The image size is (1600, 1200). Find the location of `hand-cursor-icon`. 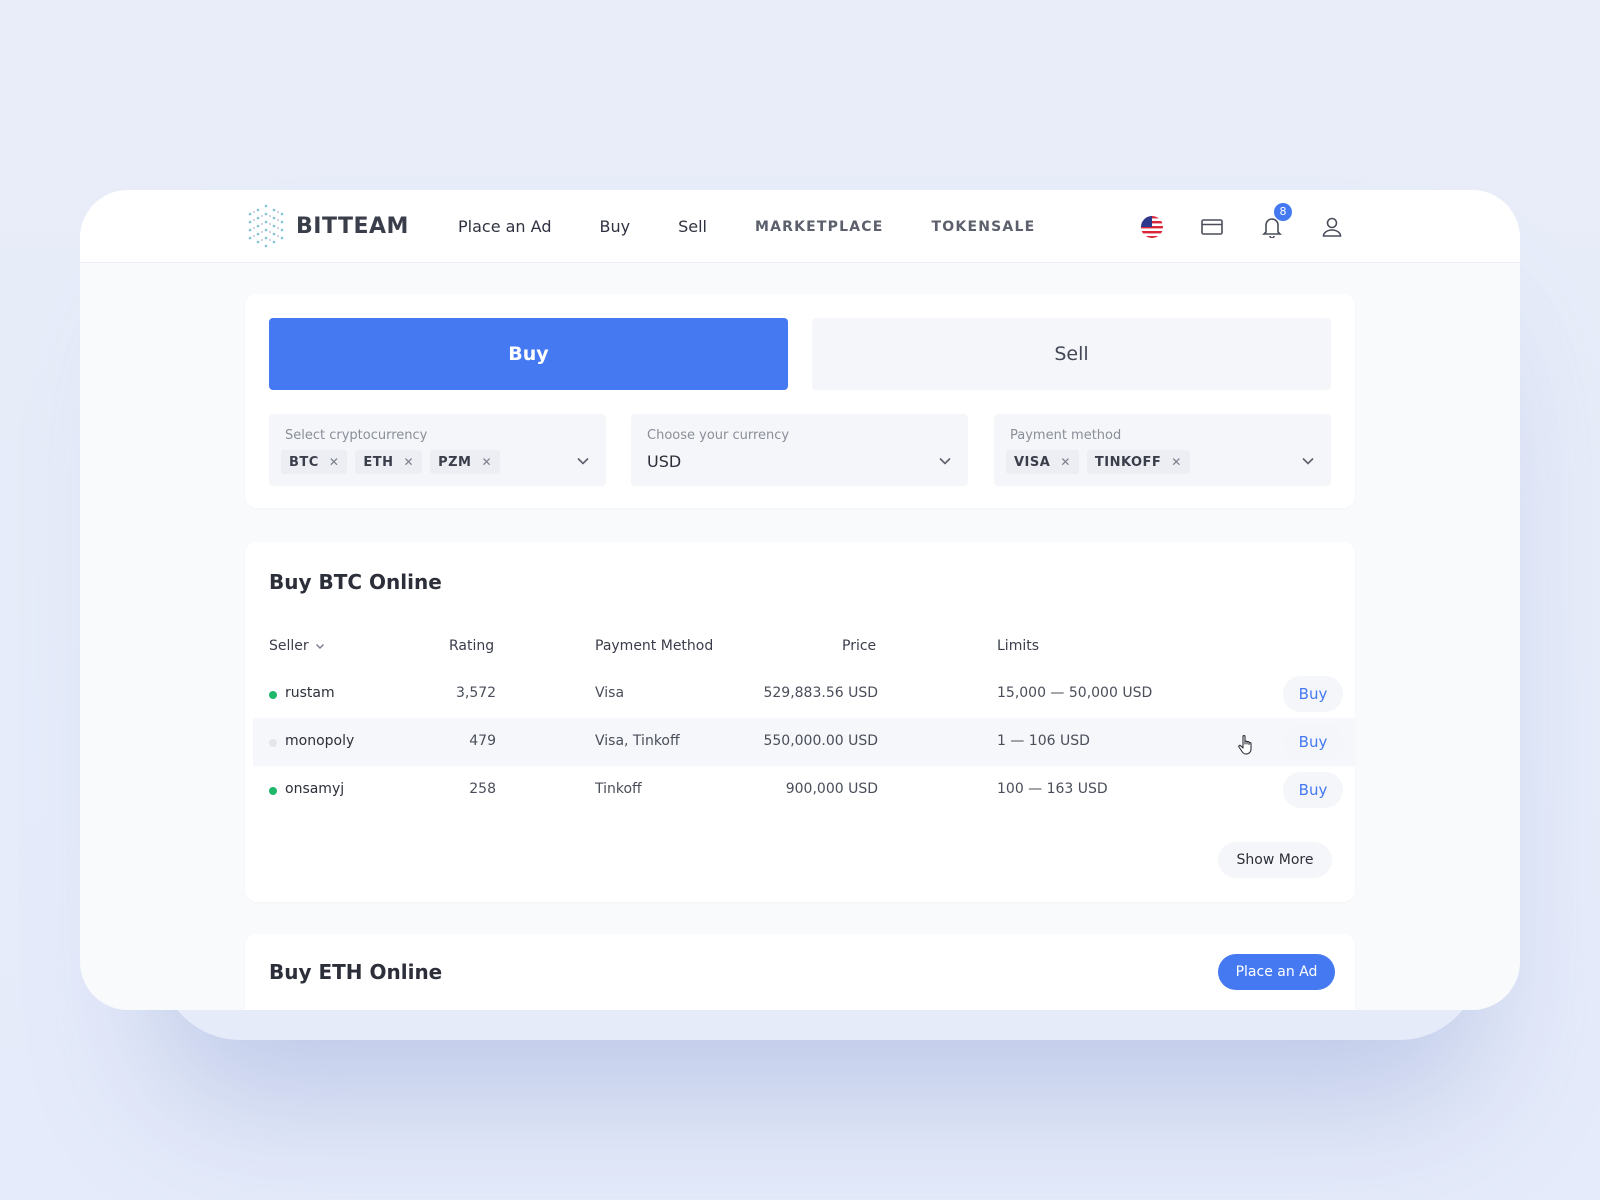

hand-cursor-icon is located at coordinates (1245, 745).